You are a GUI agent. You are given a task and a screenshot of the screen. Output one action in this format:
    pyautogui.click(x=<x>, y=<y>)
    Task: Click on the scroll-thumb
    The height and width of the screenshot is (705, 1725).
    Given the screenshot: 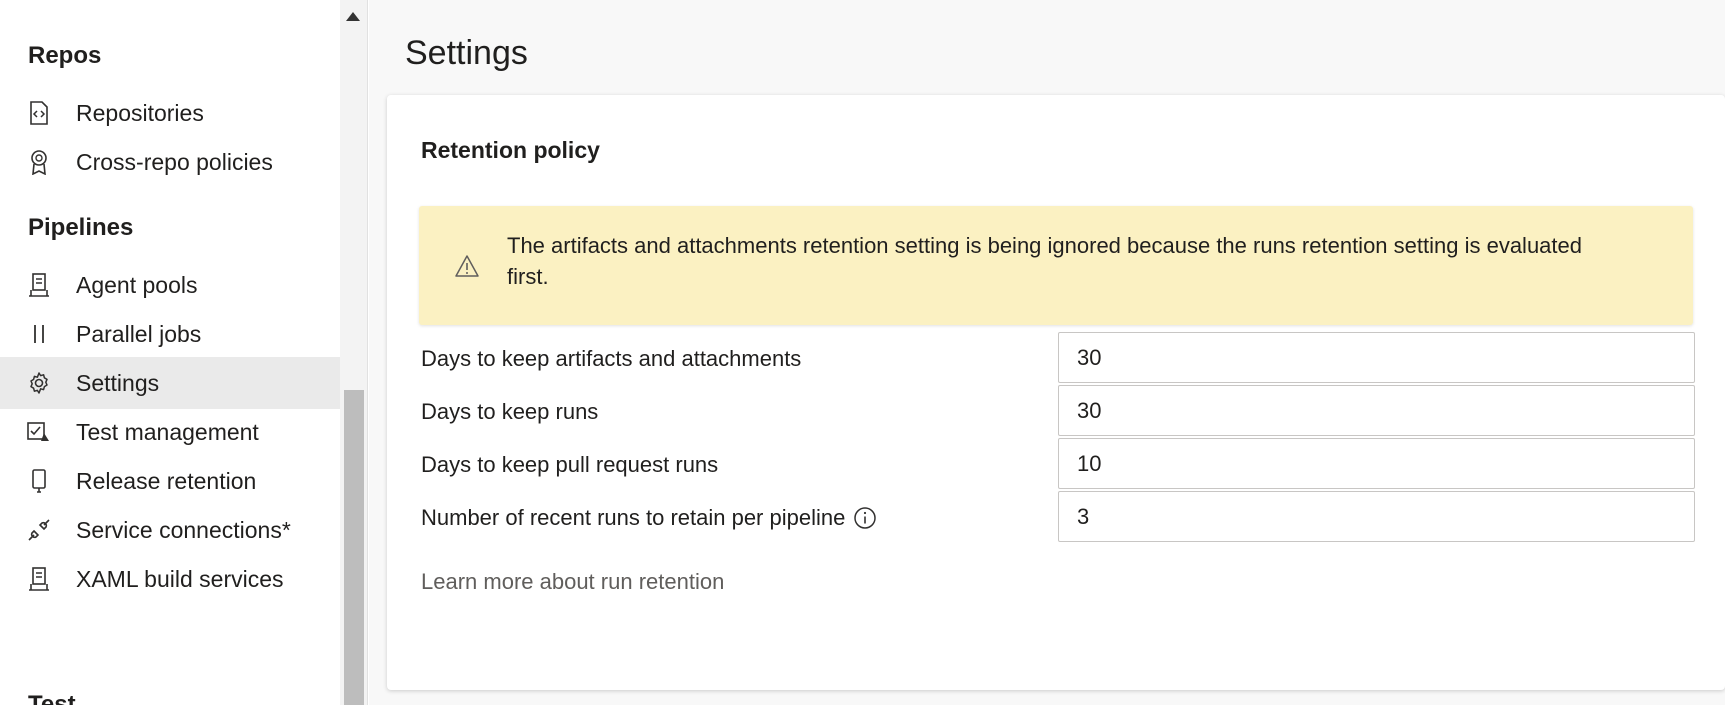 What is the action you would take?
    pyautogui.click(x=354, y=547)
    